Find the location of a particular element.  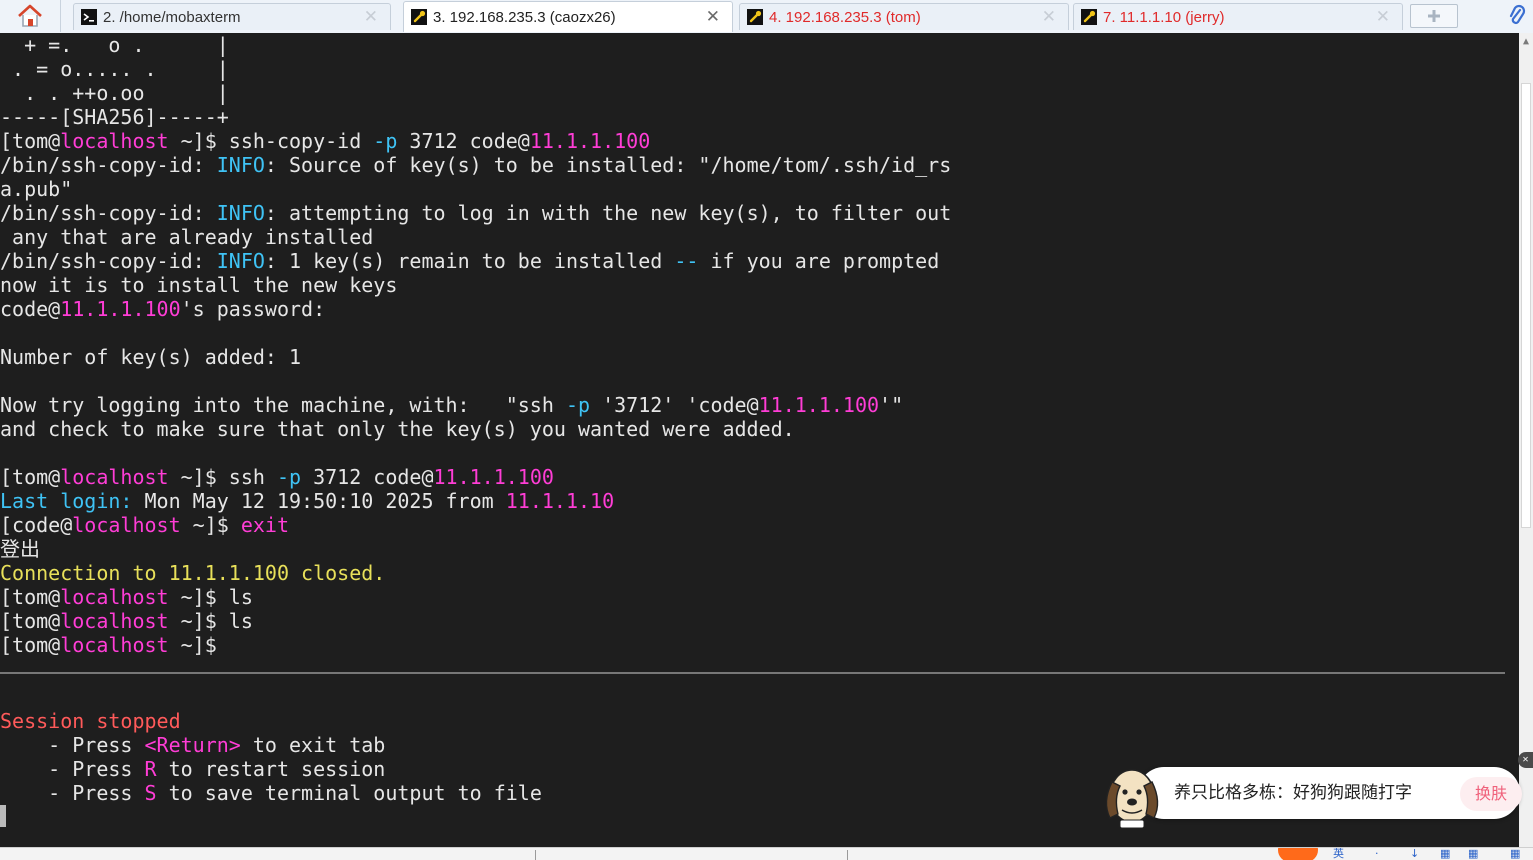

terminal-line: [tom@localhost ~]$ is located at coordinates (108, 645).